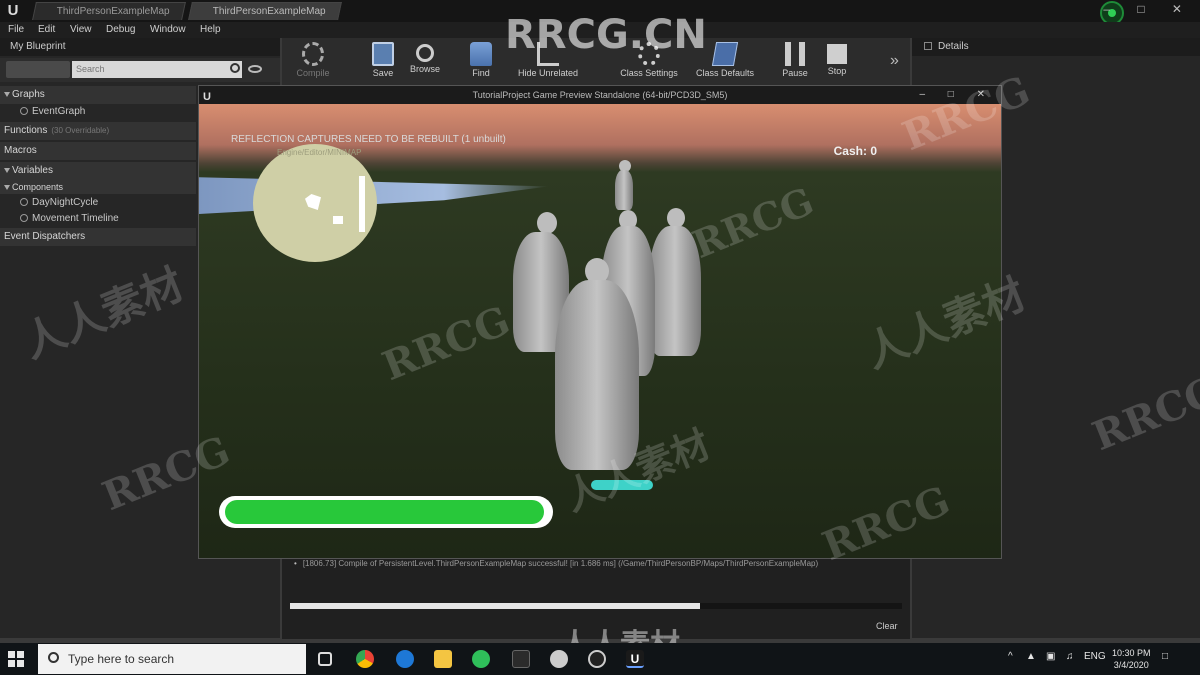 This screenshot has height=675, width=1200. Describe the element at coordinates (481, 54) in the screenshot. I see `binoculars-icon` at that location.